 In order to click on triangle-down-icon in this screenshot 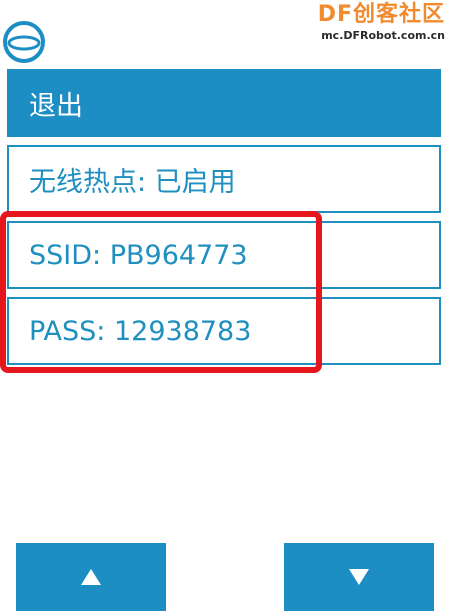, I will do `click(359, 577)`.